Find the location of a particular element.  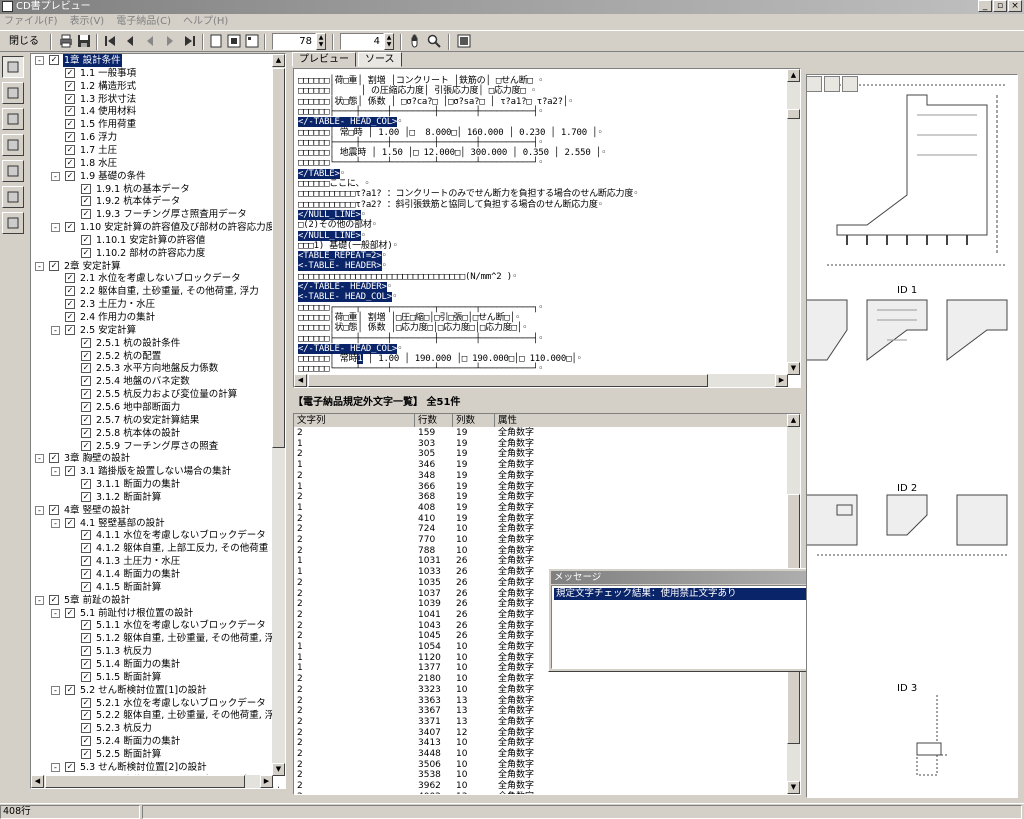

prev-icon is located at coordinates (150, 41).